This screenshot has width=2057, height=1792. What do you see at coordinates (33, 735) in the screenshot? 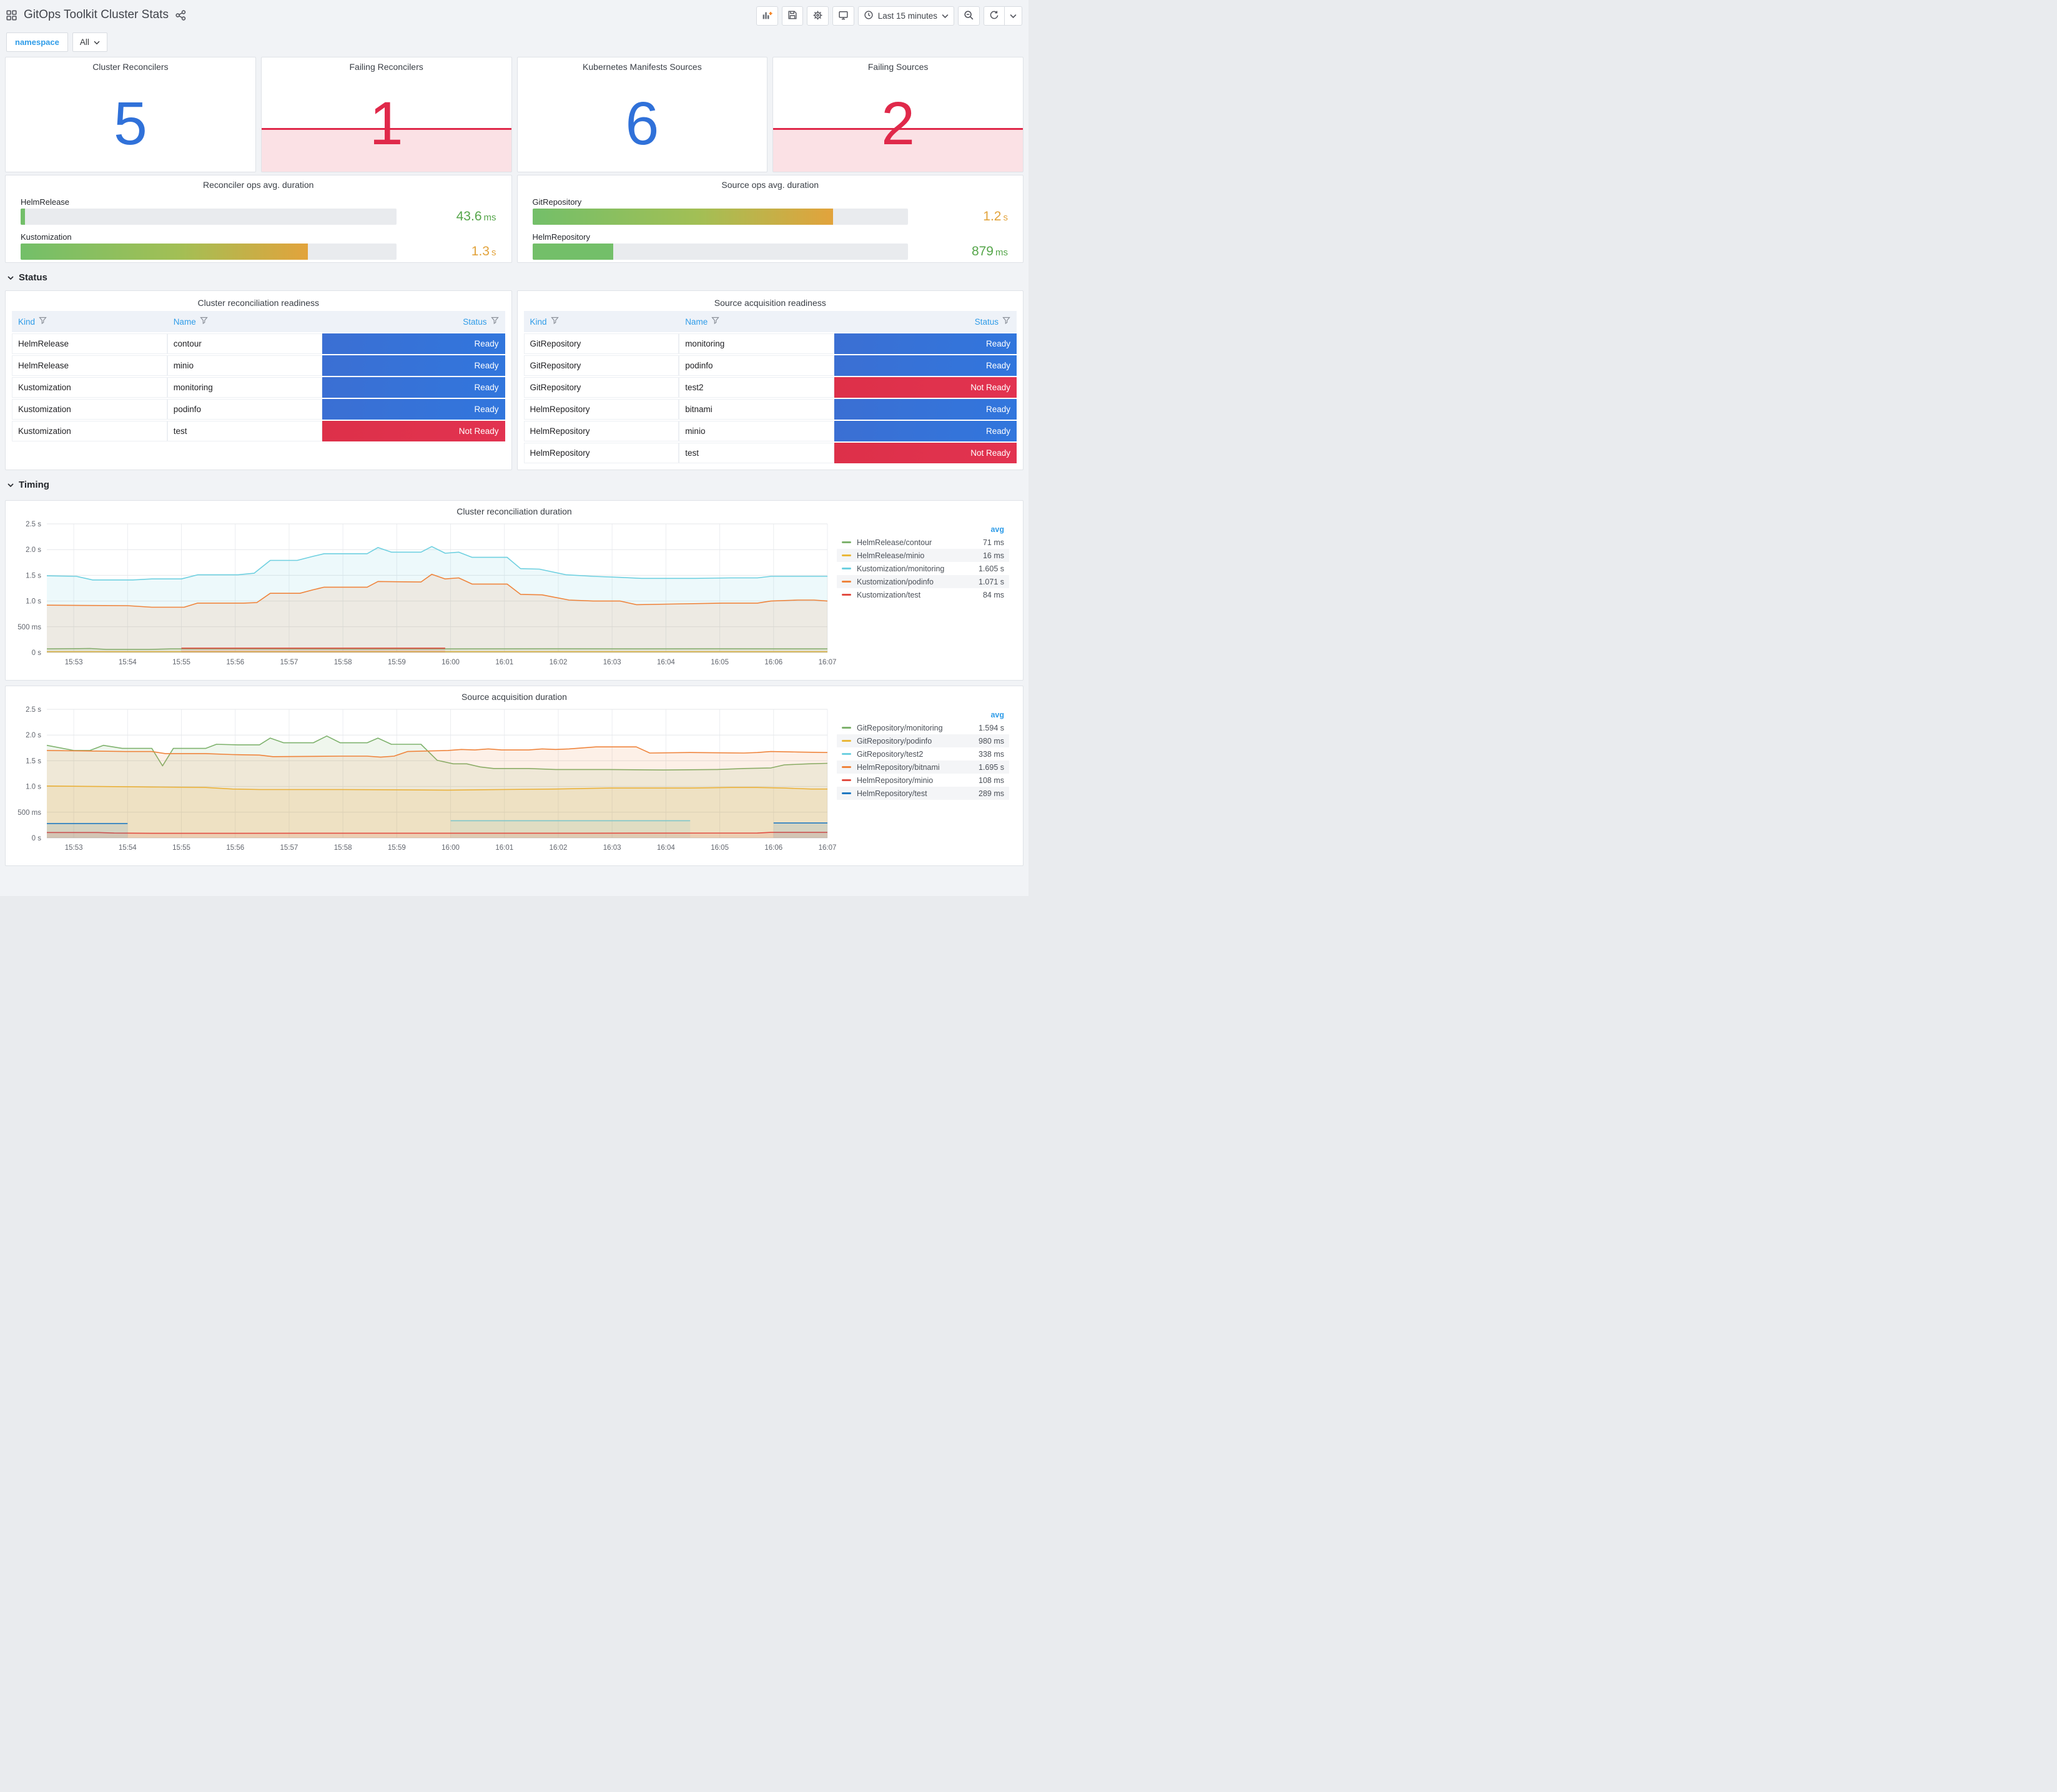
I see `svg-text: 2.0 s` at bounding box center [33, 735].